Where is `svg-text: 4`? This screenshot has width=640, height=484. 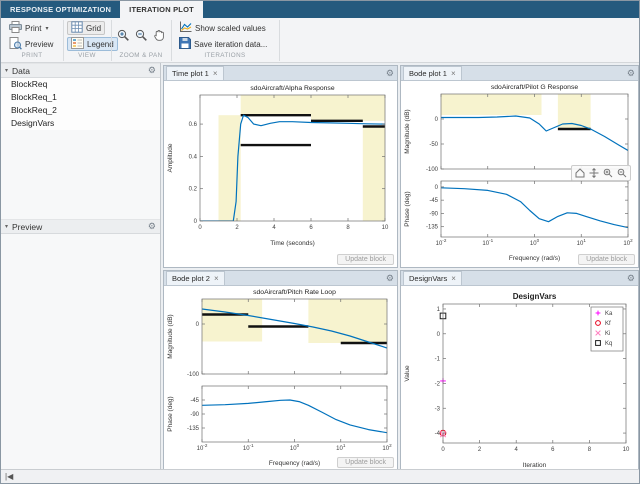 svg-text: 4 is located at coordinates (517, 450).